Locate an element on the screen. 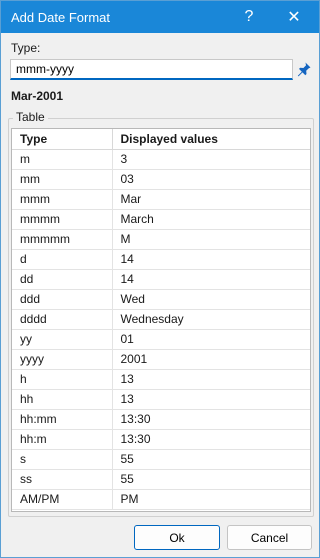 The width and height of the screenshot is (320, 558). table-row: AM/PM PM is located at coordinates (161, 499).